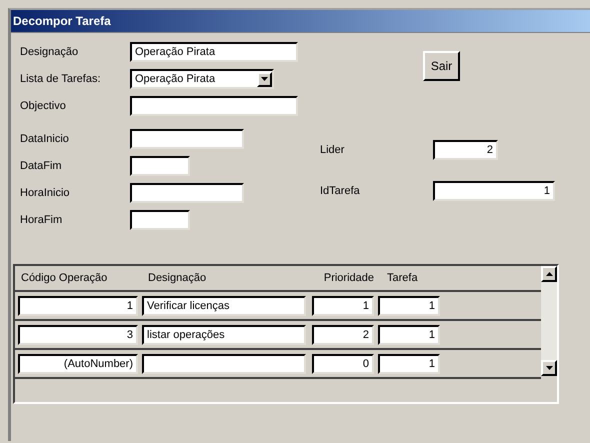 This screenshot has width=590, height=443. Describe the element at coordinates (441, 66) in the screenshot. I see `exit-button: Sair` at that location.